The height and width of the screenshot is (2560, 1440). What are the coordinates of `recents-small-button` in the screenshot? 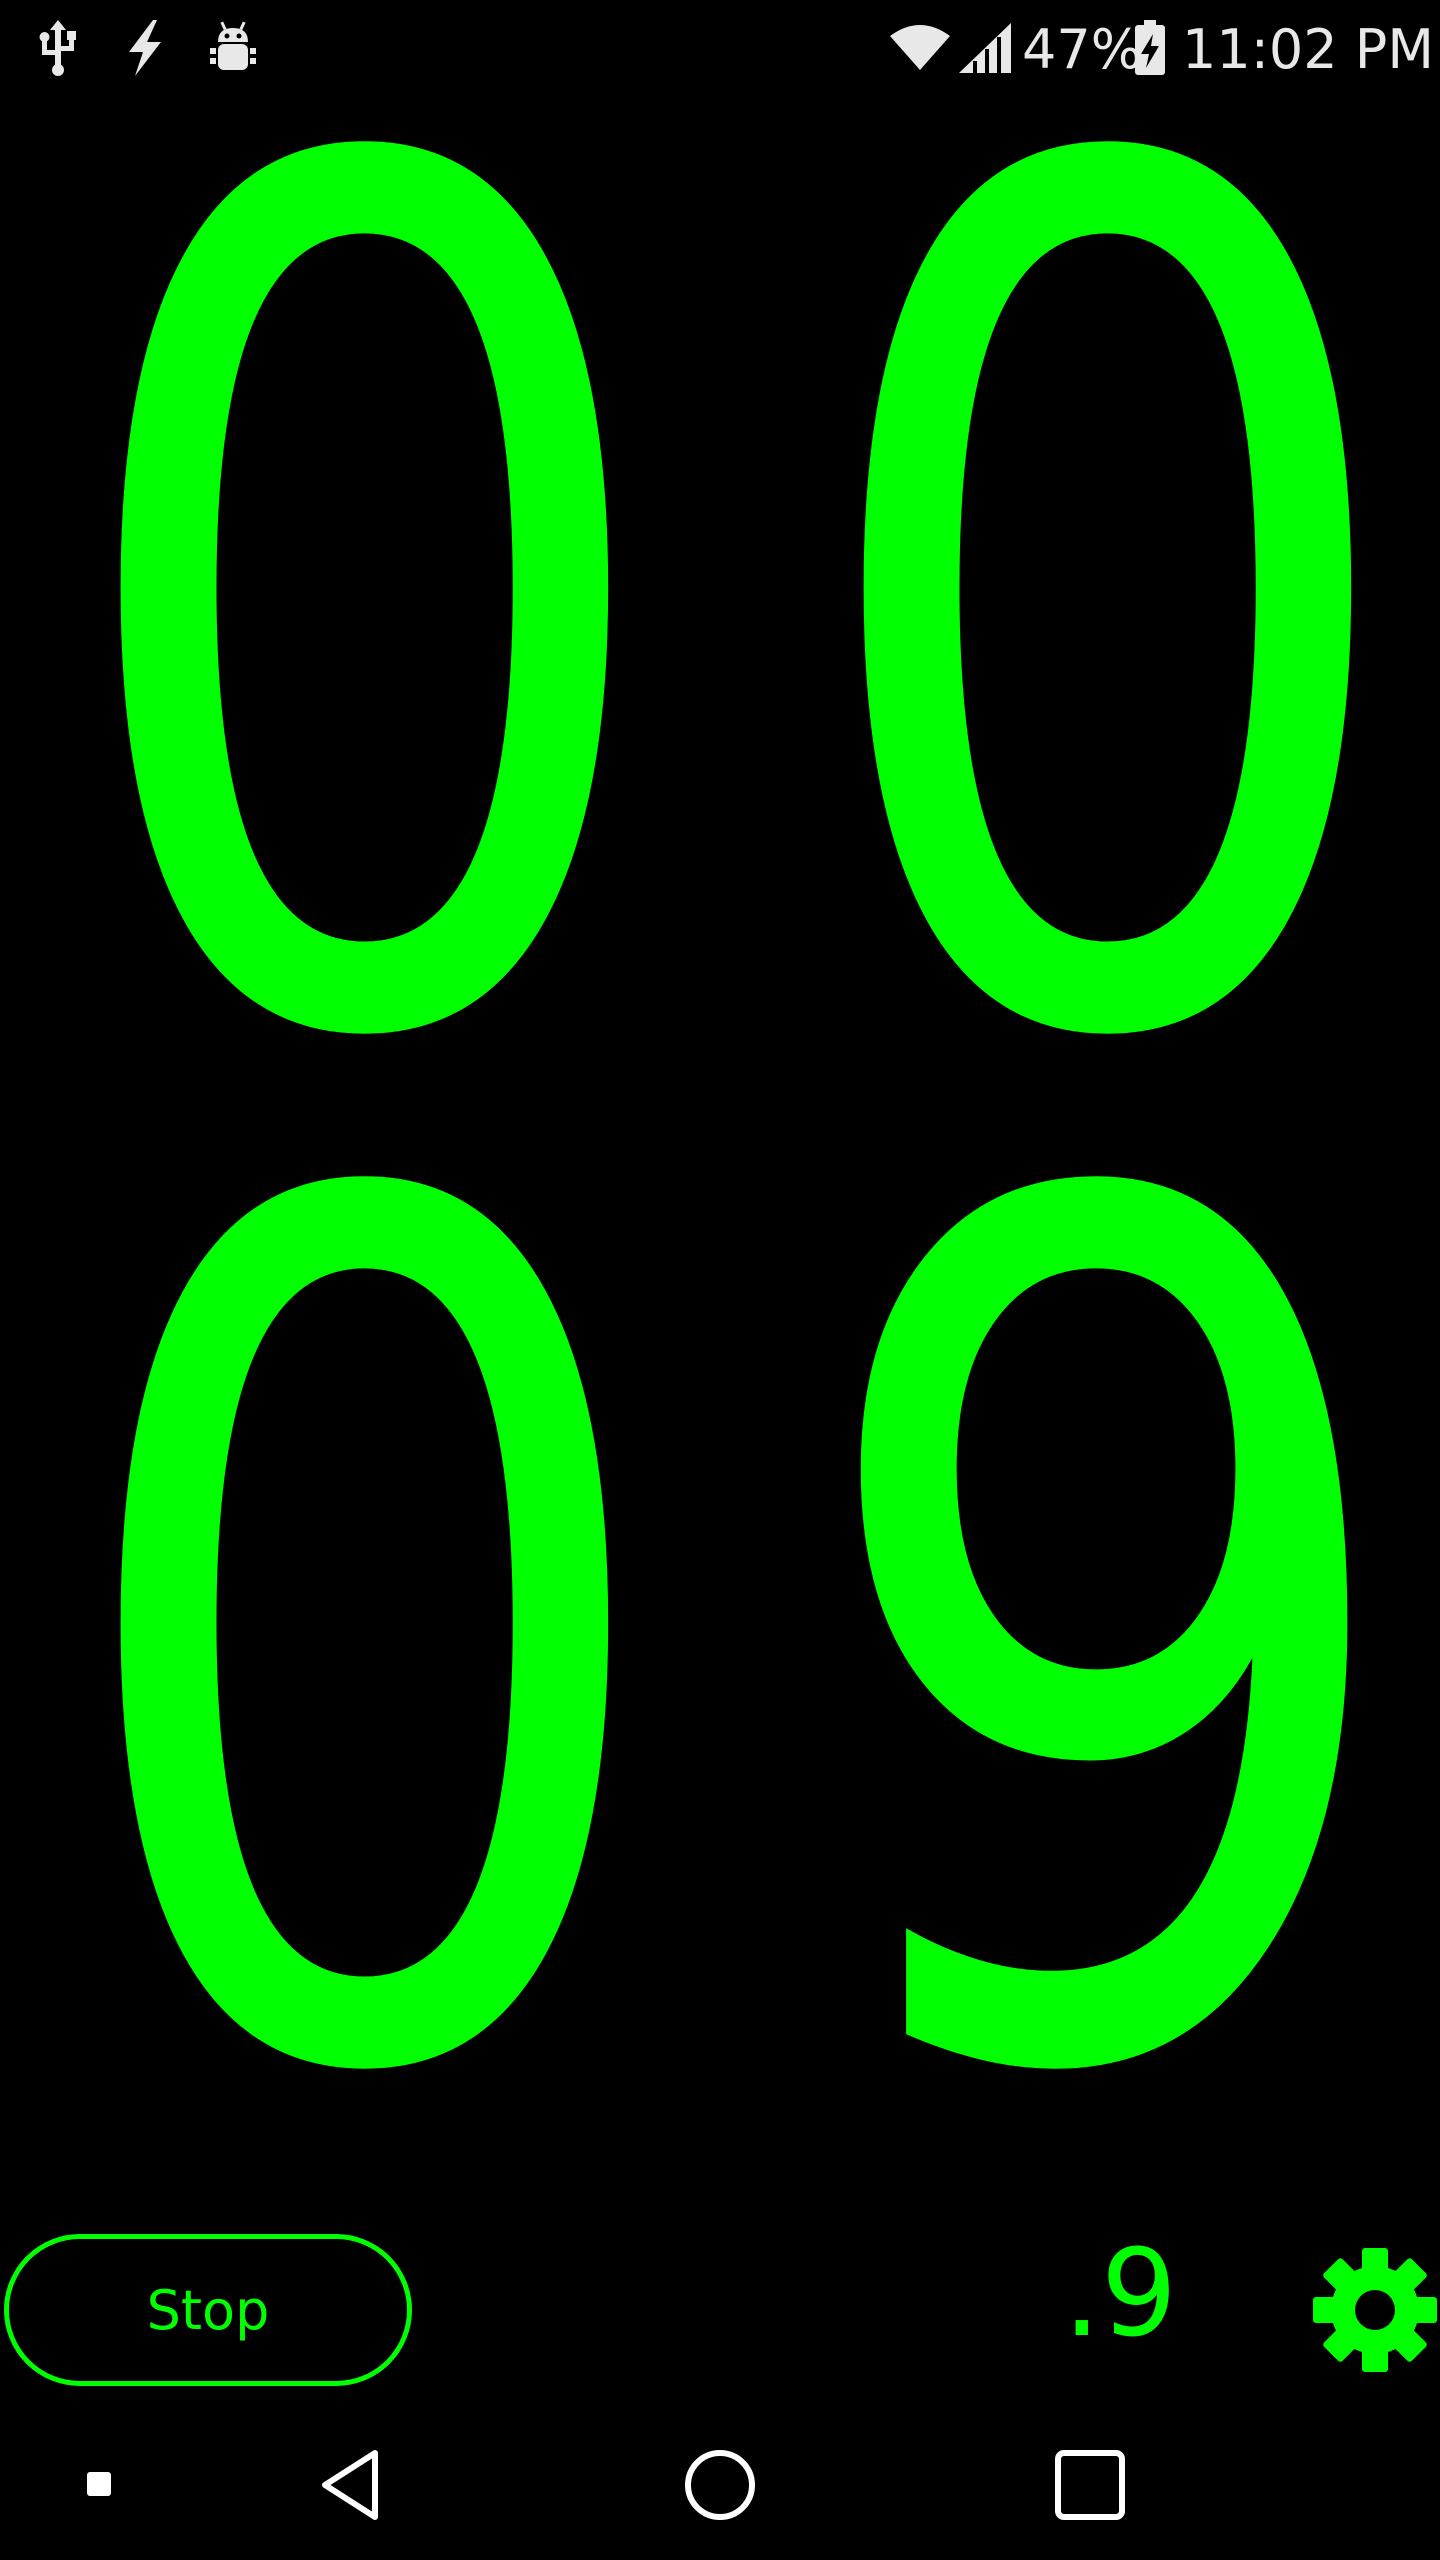 It's located at (100, 2485).